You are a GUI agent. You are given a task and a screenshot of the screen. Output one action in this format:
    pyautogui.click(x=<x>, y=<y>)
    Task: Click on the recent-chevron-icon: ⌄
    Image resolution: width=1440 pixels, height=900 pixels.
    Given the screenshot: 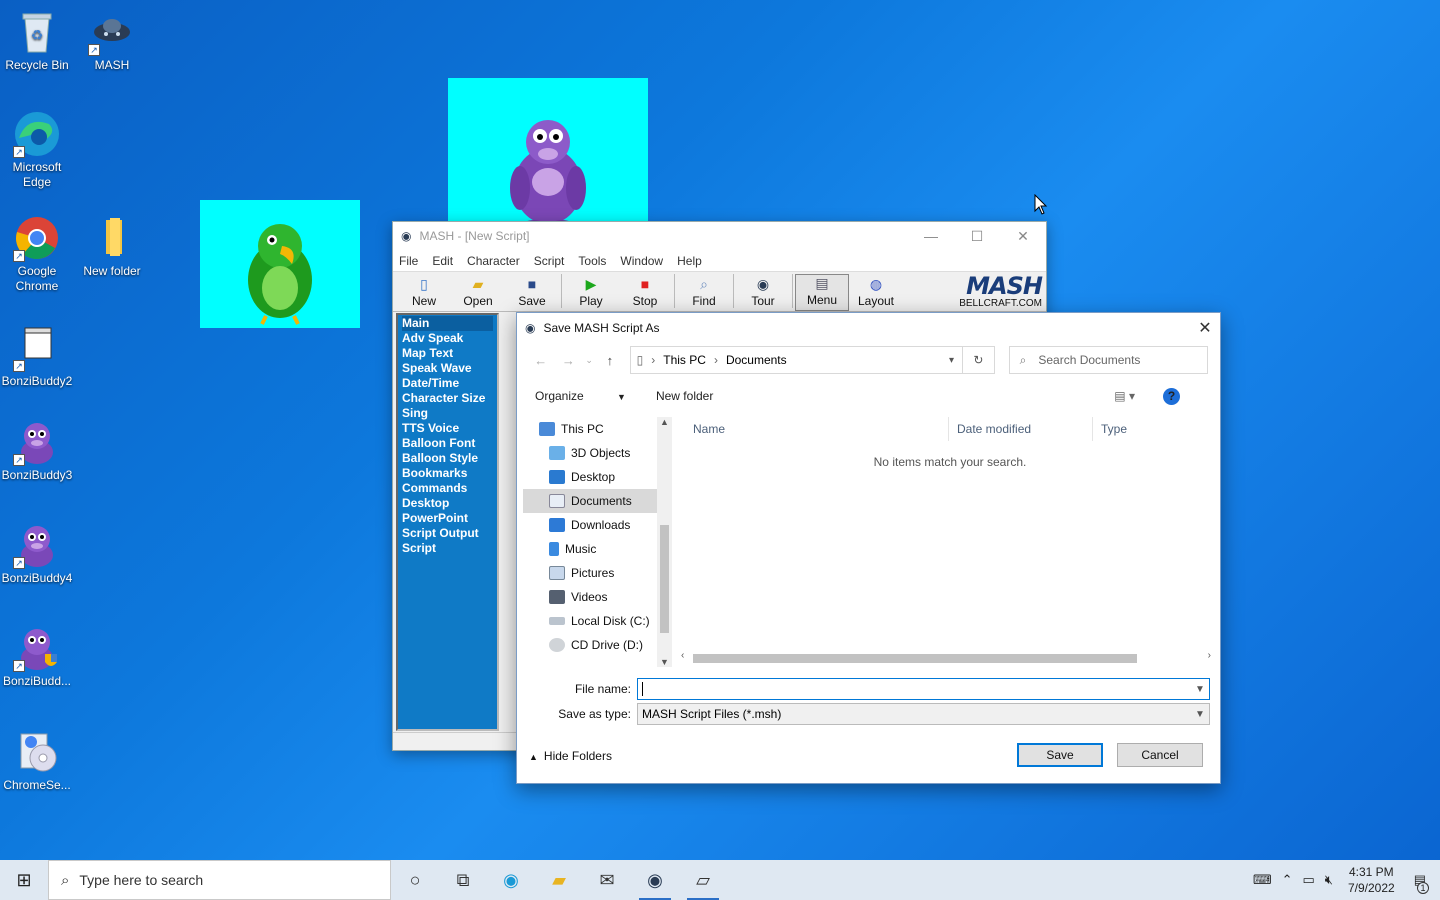 What is the action you would take?
    pyautogui.click(x=589, y=360)
    